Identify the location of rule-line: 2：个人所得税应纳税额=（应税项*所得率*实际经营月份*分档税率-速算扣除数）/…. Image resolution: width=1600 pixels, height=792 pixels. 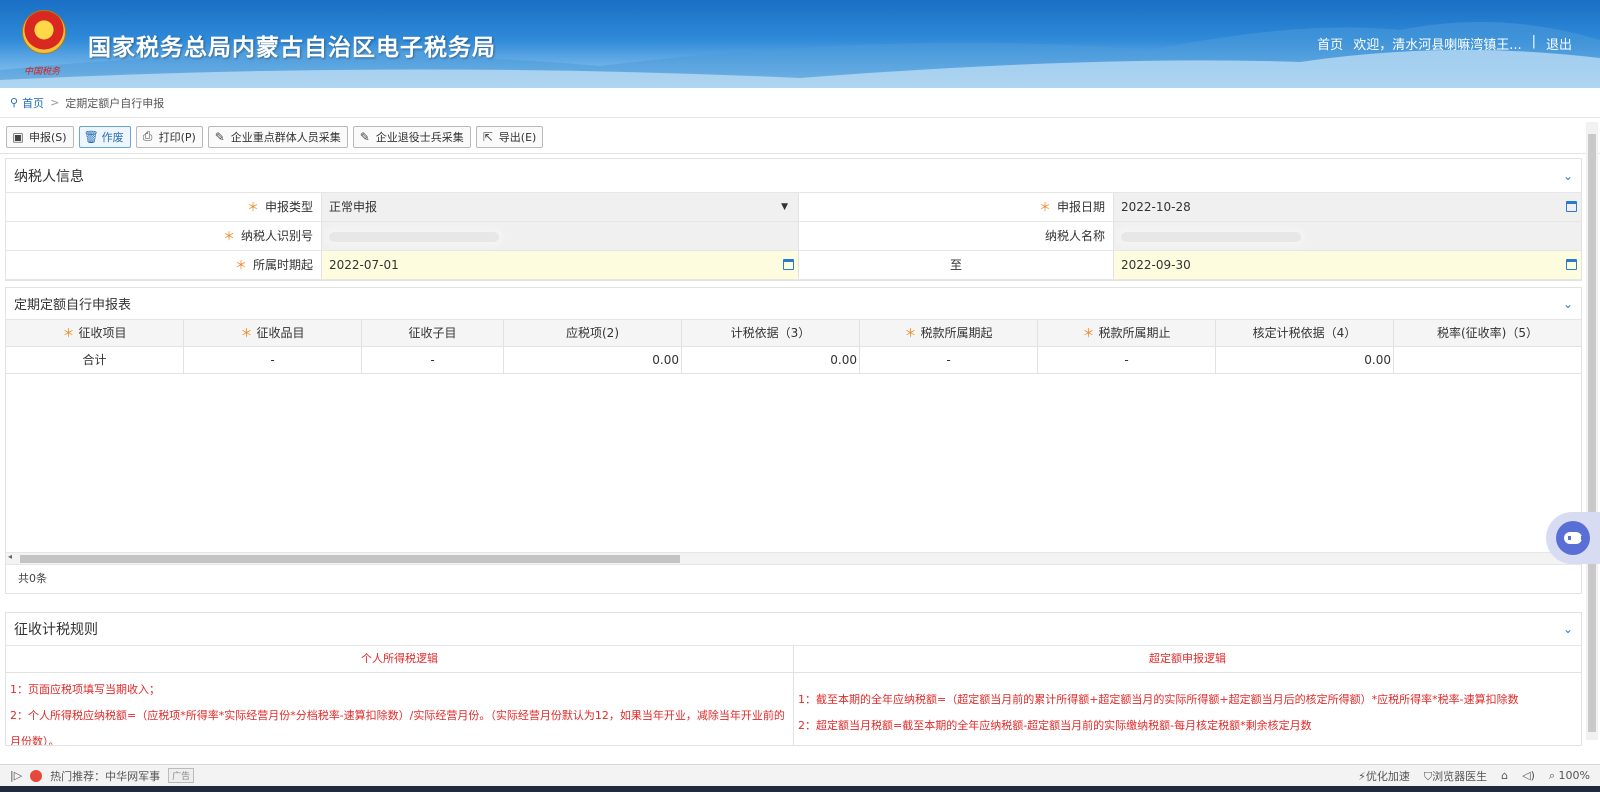
(397, 727).